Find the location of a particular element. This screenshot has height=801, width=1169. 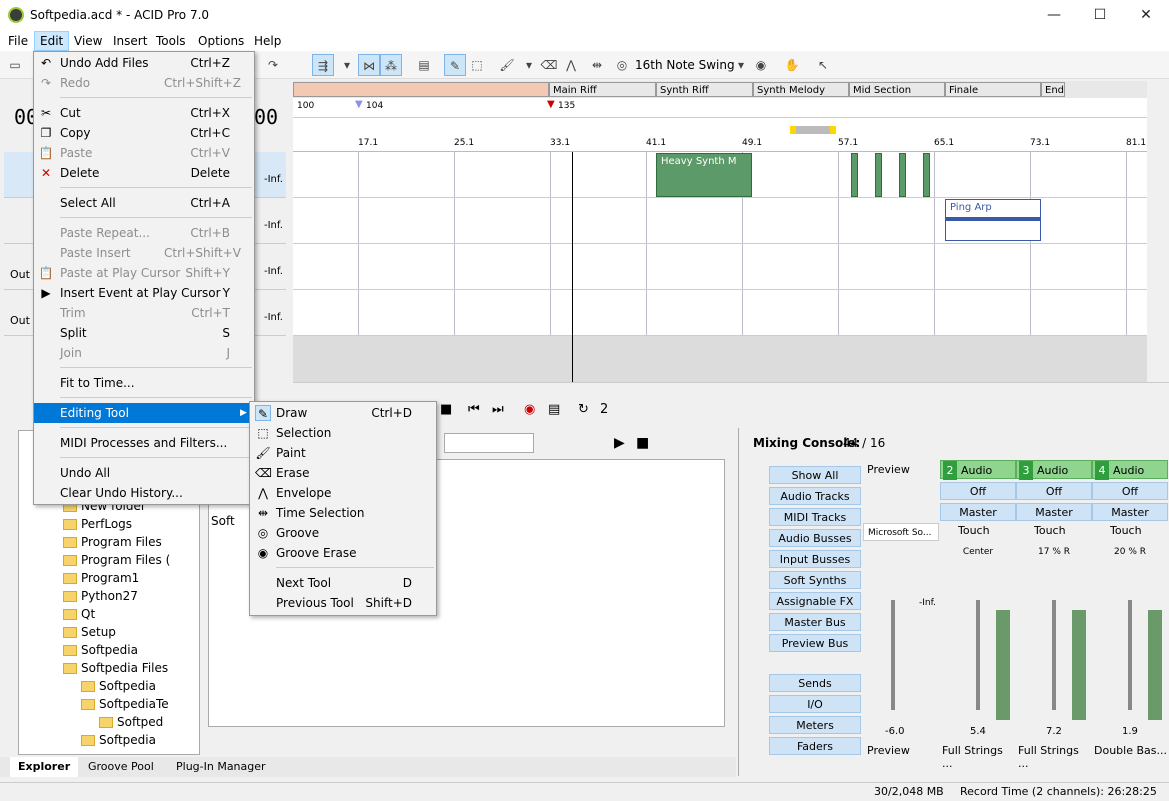

event-ping-arp: Ping Arp is located at coordinates (993, 220).